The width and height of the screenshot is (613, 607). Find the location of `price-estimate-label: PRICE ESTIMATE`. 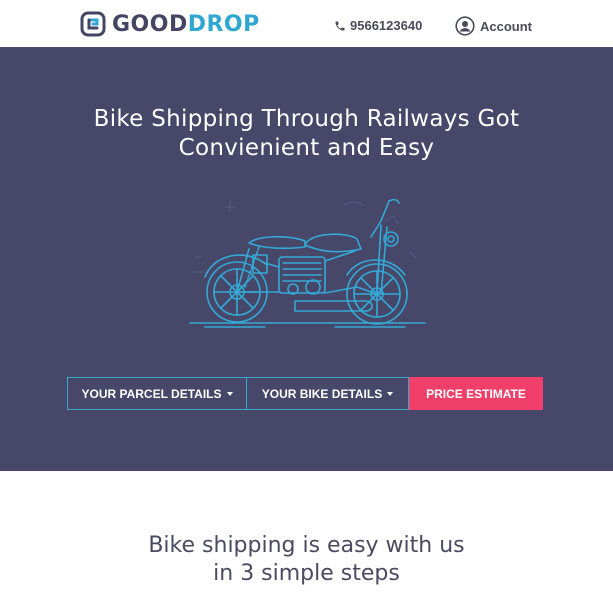

price-estimate-label: PRICE ESTIMATE is located at coordinates (476, 393).